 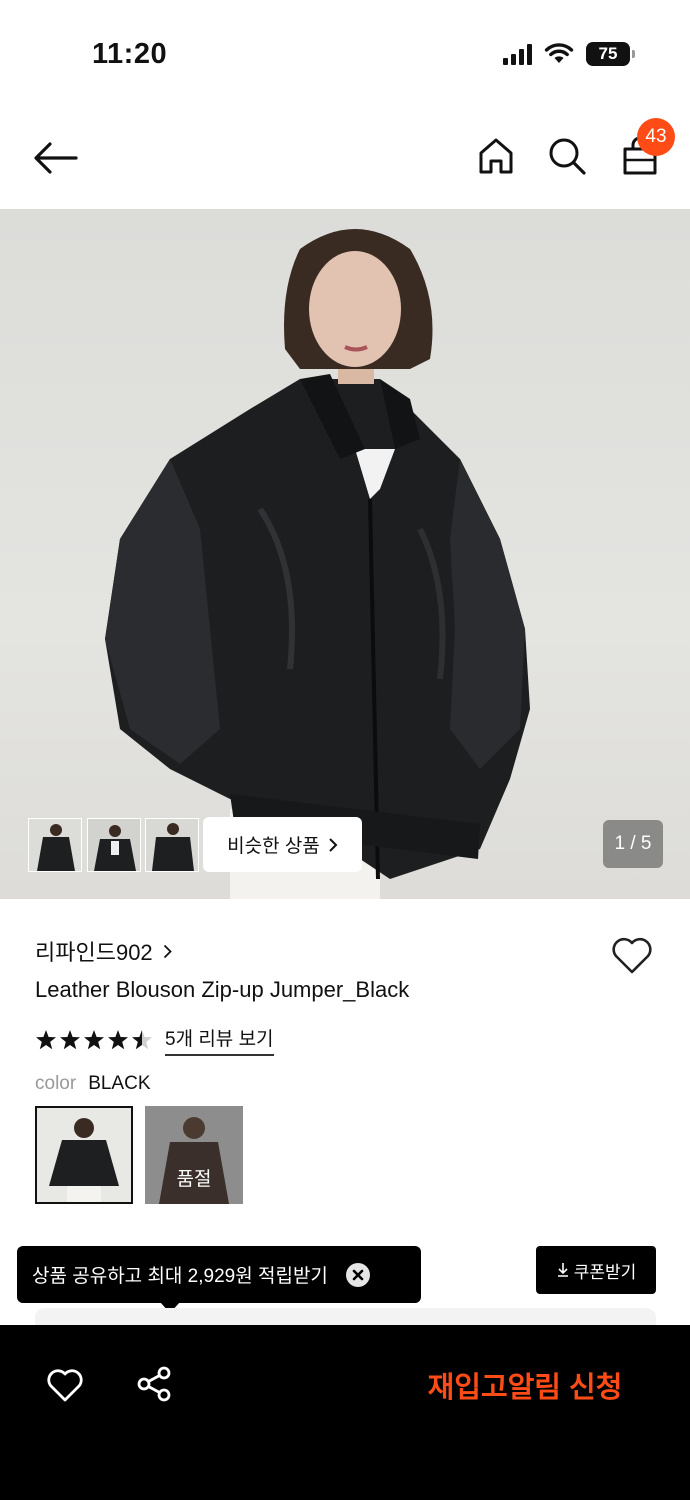 What do you see at coordinates (154, 1384) in the screenshot?
I see `share-icon` at bounding box center [154, 1384].